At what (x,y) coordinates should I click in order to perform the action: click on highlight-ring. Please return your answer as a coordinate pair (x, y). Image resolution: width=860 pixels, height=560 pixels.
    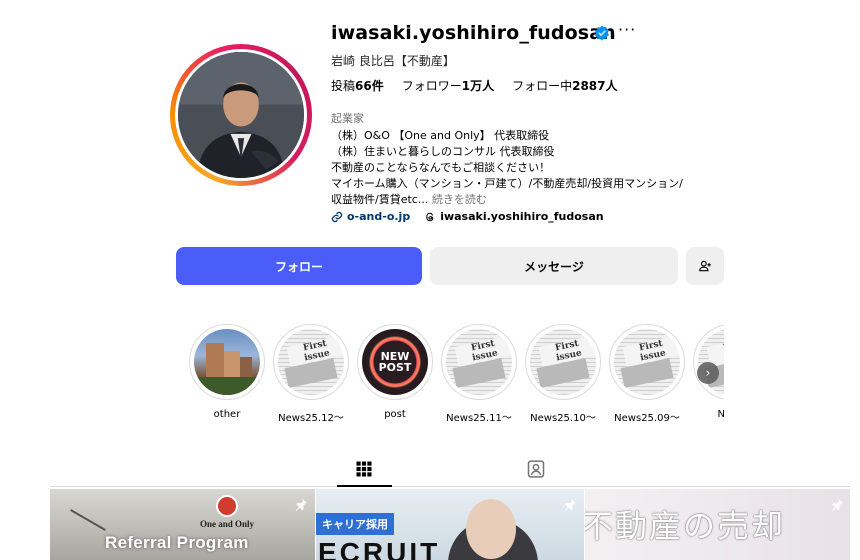
    Looking at the image, I should click on (227, 362).